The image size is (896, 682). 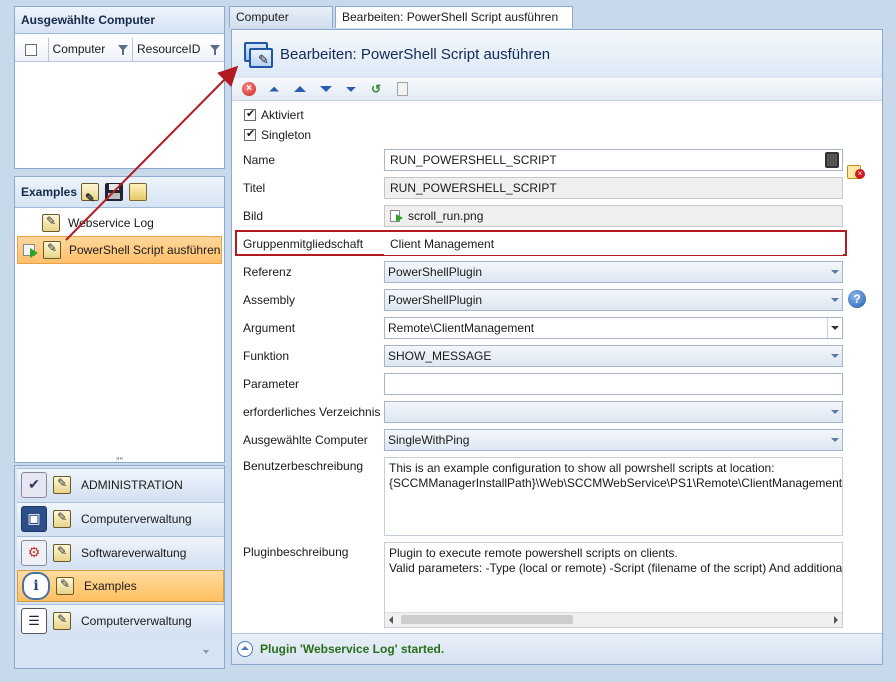 What do you see at coordinates (613, 412) in the screenshot?
I see `verzeichnis-combo` at bounding box center [613, 412].